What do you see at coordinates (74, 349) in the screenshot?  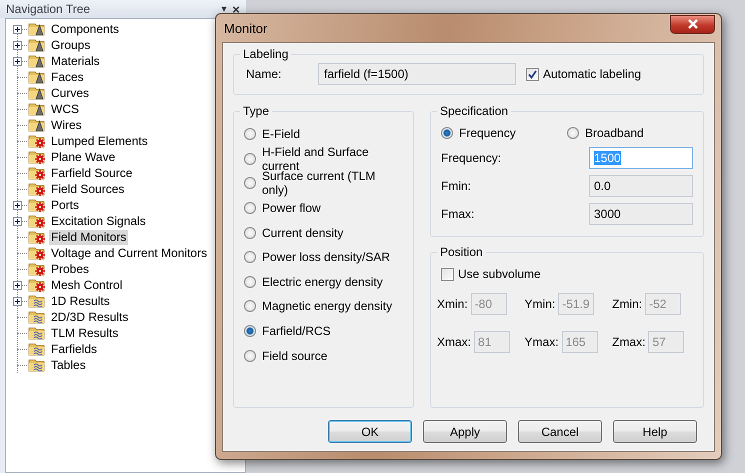 I see `tree-item: Farfields` at bounding box center [74, 349].